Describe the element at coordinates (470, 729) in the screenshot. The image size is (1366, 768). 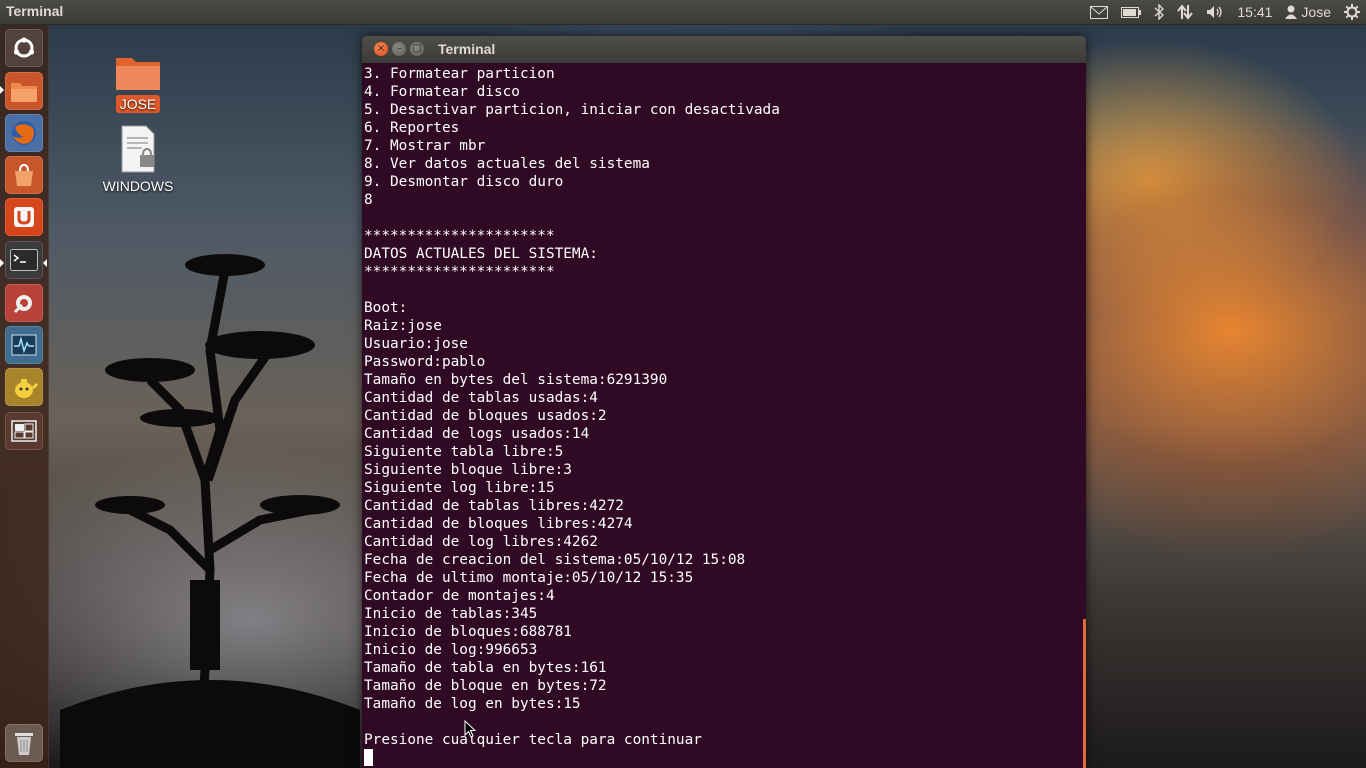
I see `mouse-cursor-icon` at that location.